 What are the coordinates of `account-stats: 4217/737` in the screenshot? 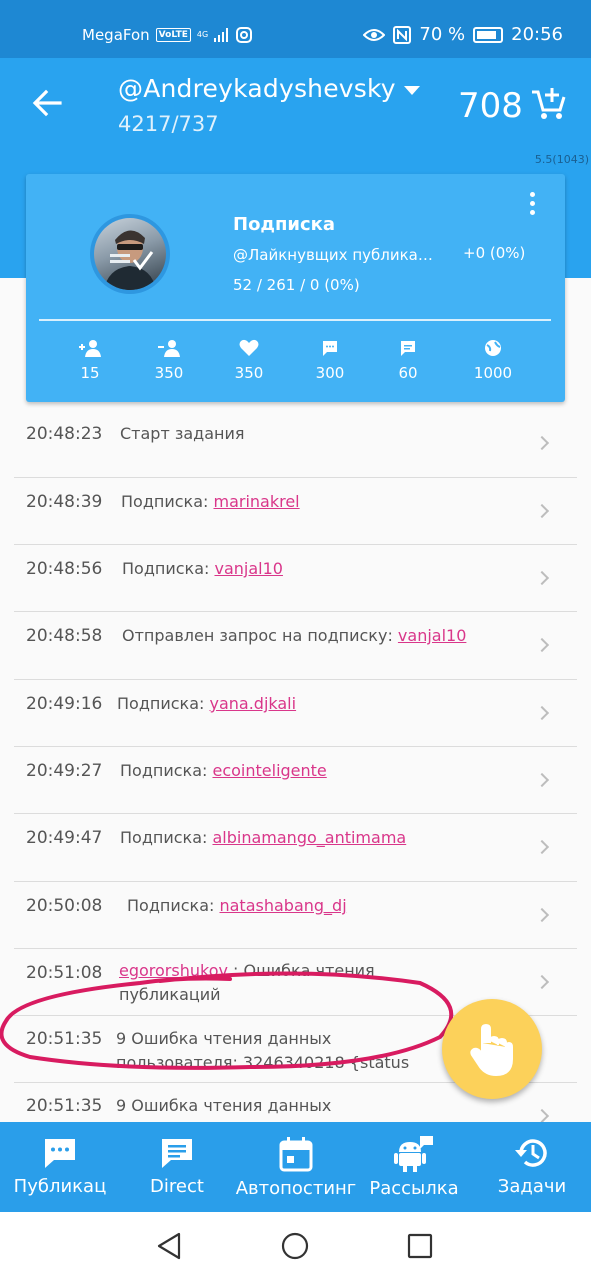 It's located at (168, 124).